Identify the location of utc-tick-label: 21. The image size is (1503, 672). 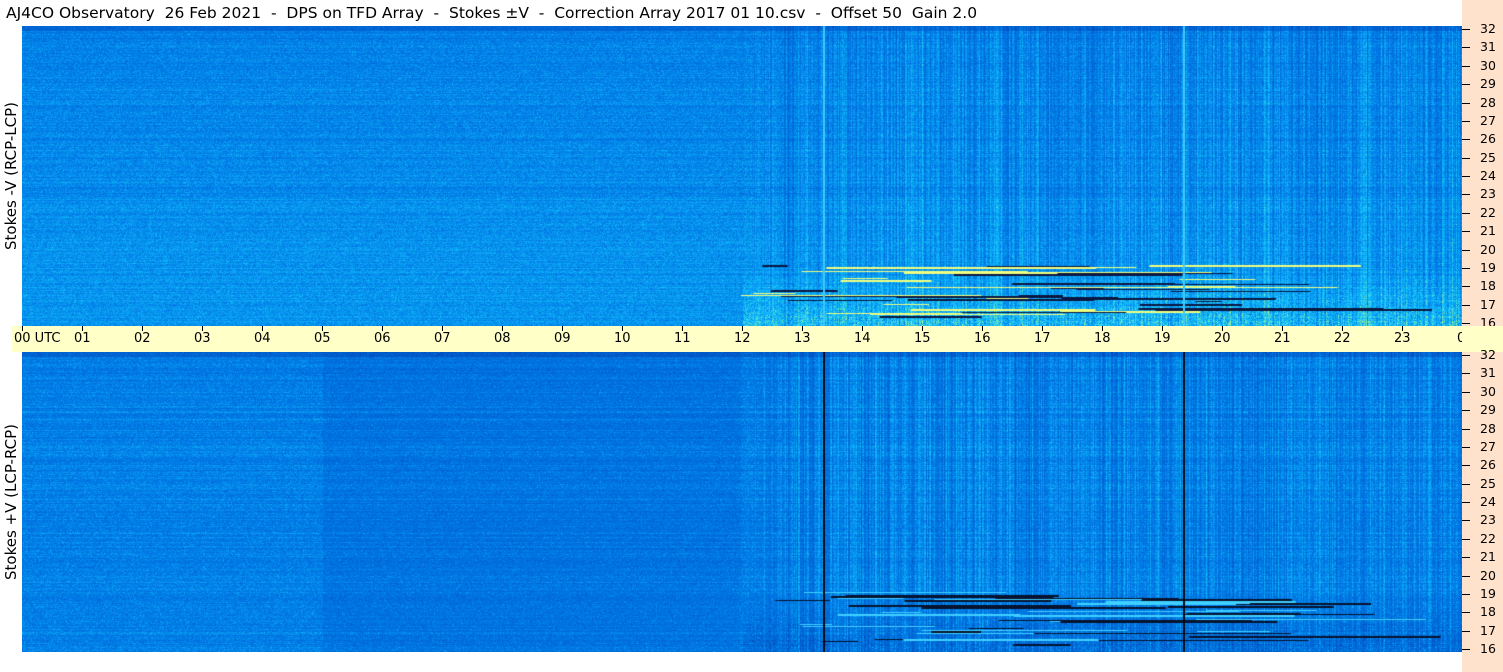
(1282, 338).